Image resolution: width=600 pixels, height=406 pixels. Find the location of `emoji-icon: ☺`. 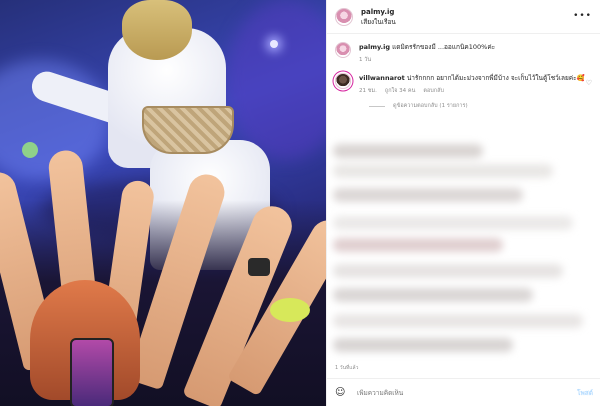

emoji-icon: ☺ is located at coordinates (342, 392).